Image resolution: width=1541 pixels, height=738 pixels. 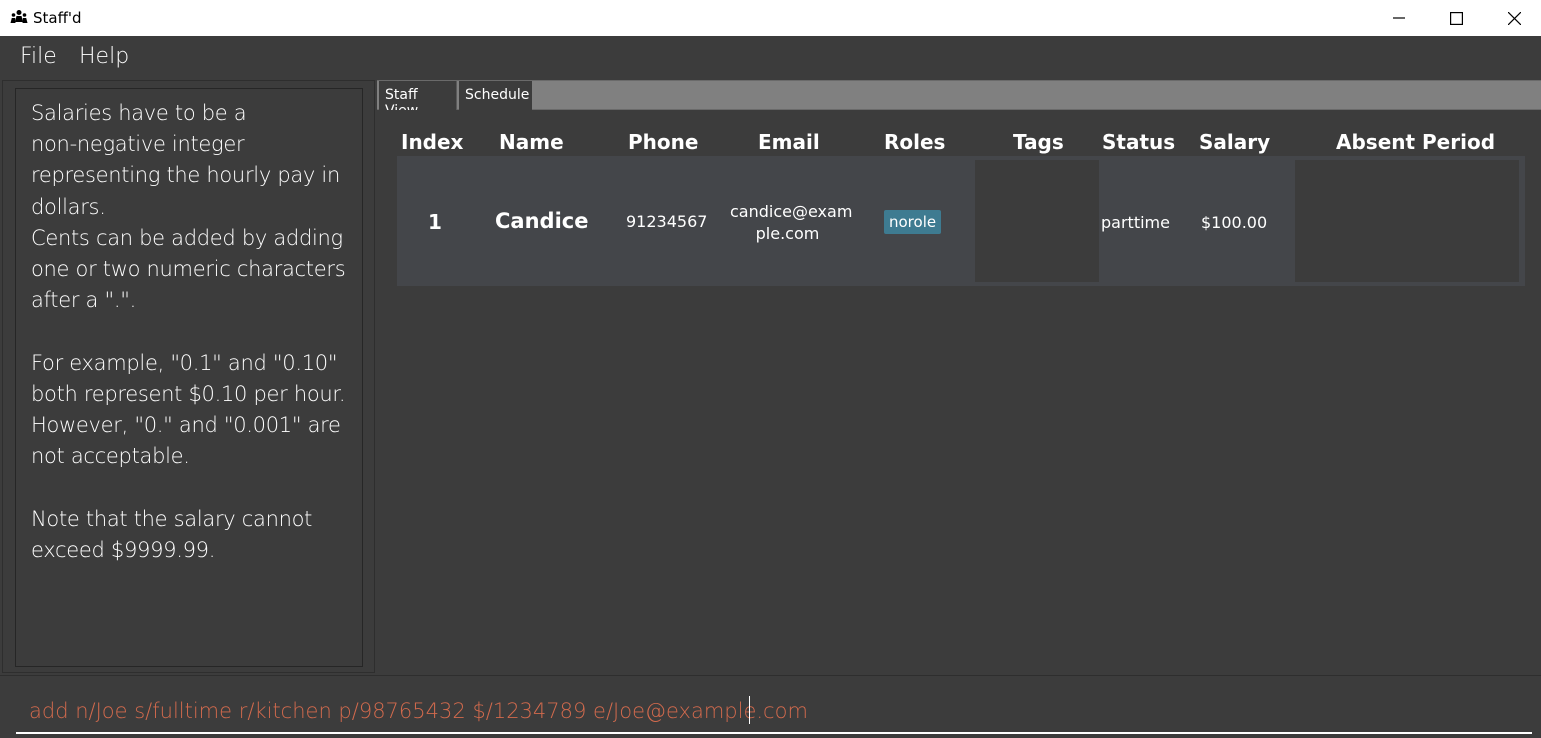 I want to click on close-icon, so click(x=1514, y=18).